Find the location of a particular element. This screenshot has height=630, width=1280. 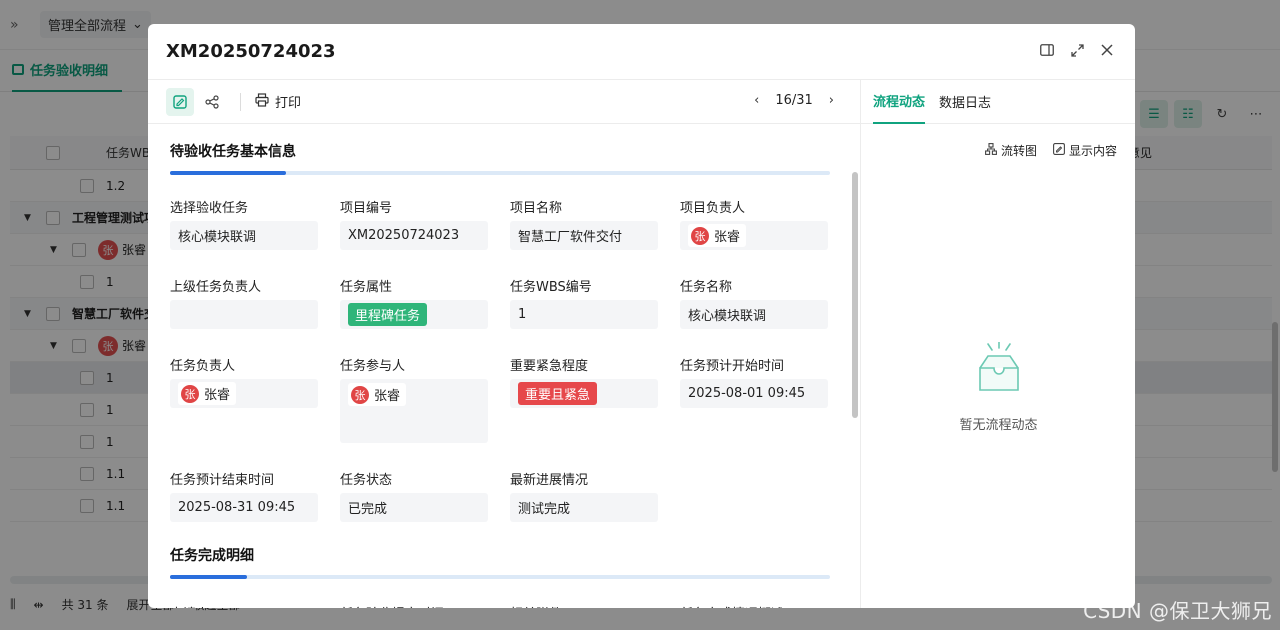

print-label: 打印 is located at coordinates (288, 103).